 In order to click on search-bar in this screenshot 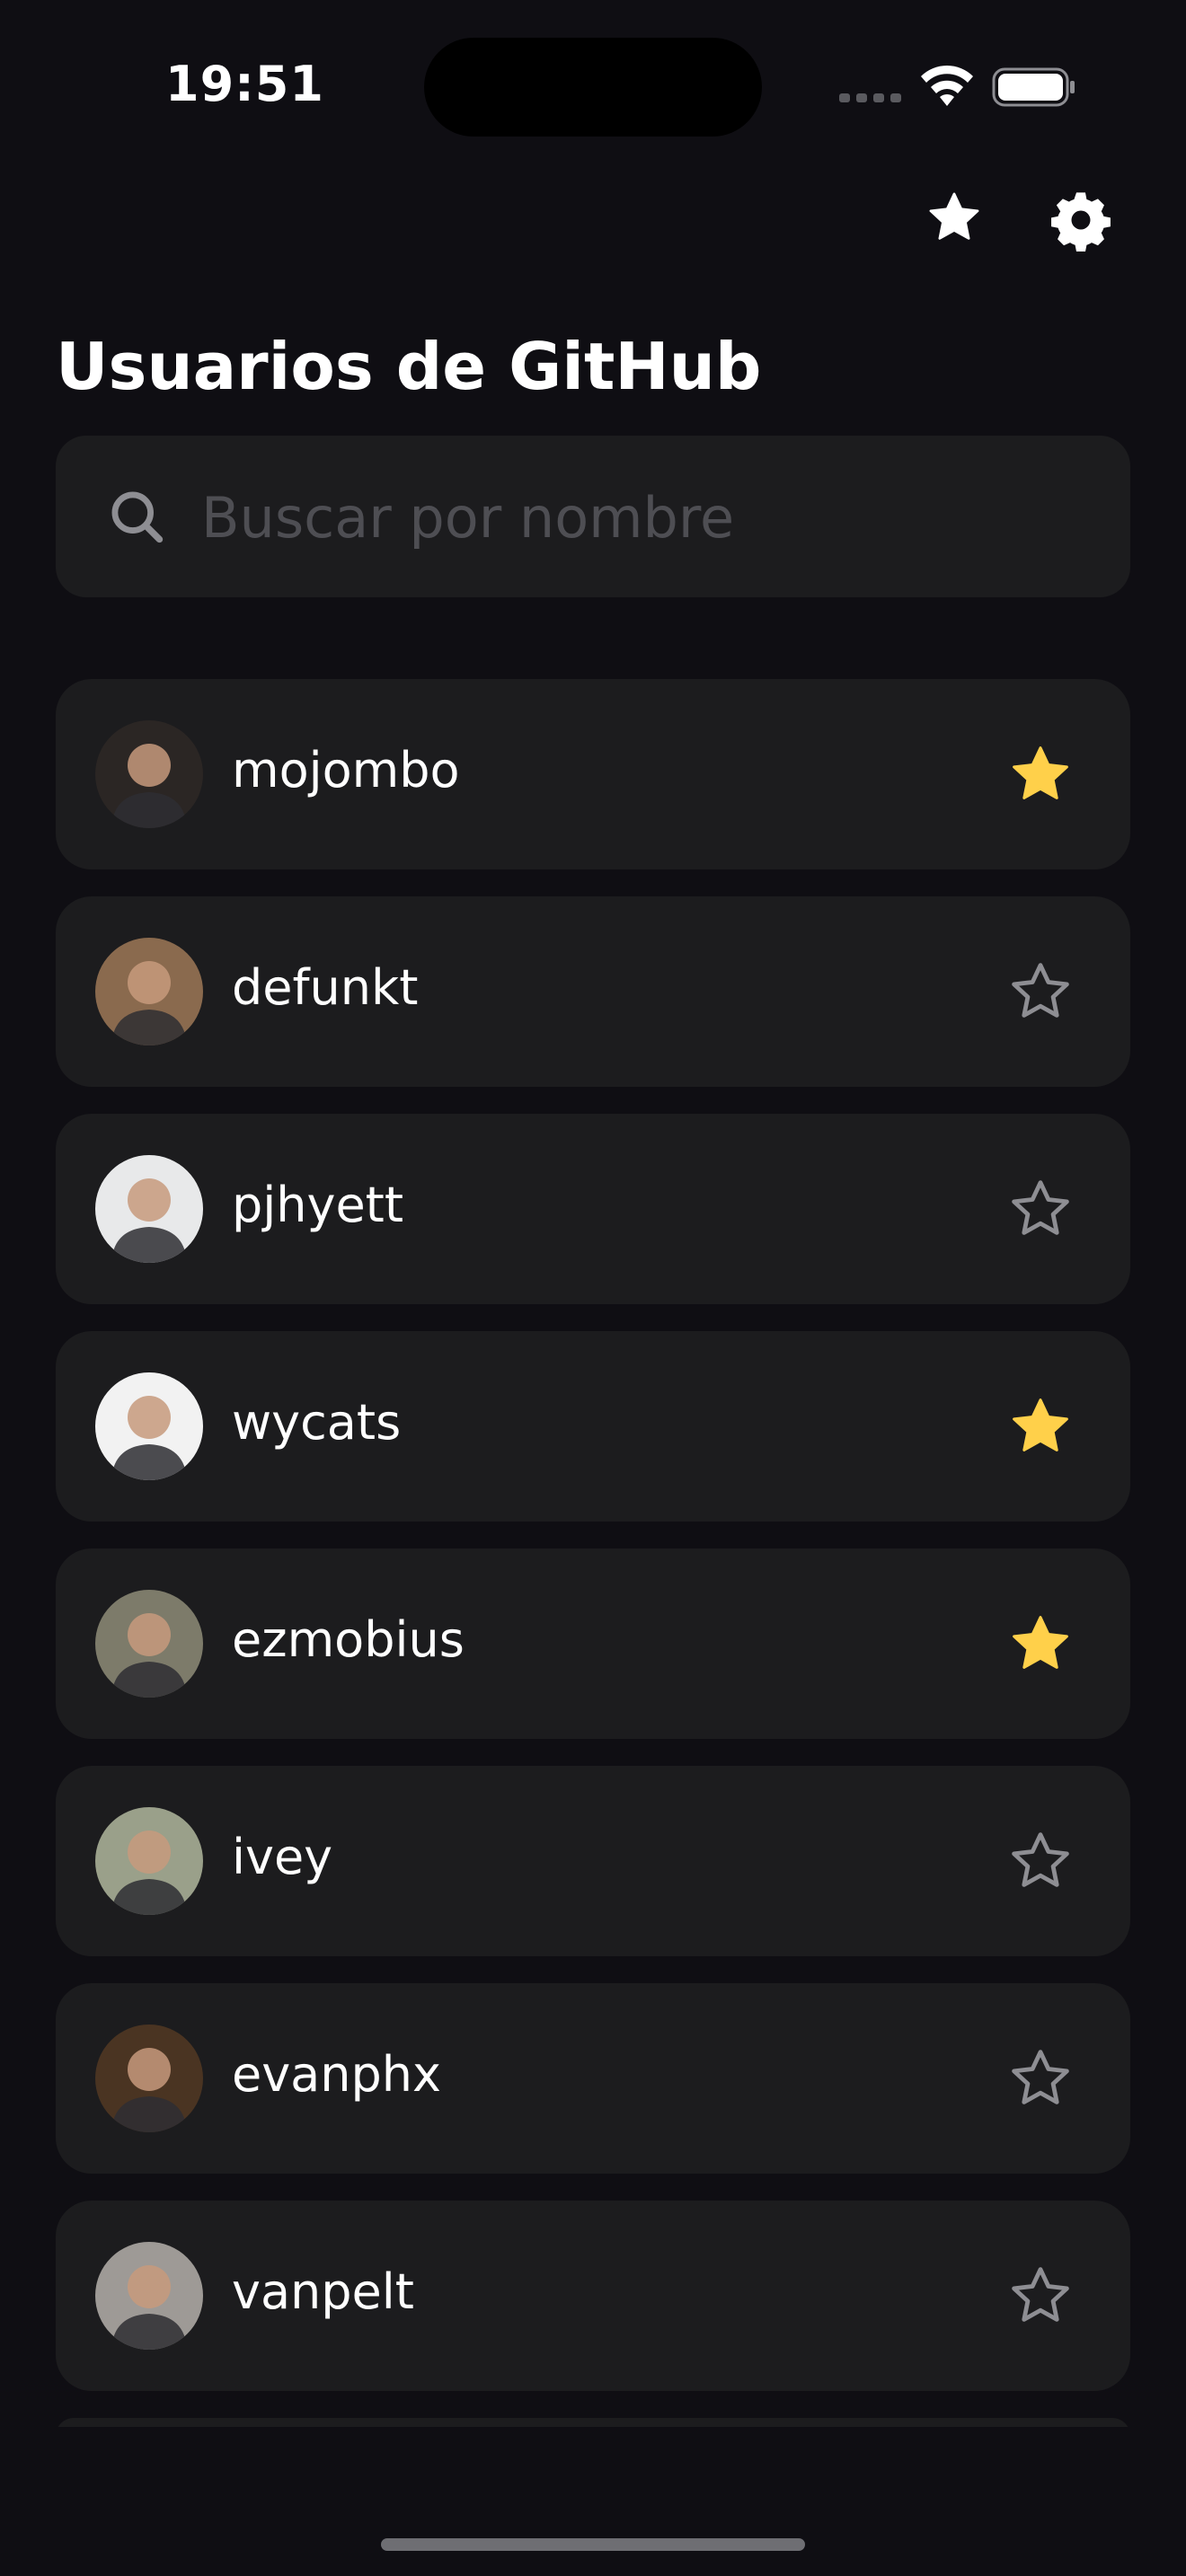, I will do `click(593, 516)`.